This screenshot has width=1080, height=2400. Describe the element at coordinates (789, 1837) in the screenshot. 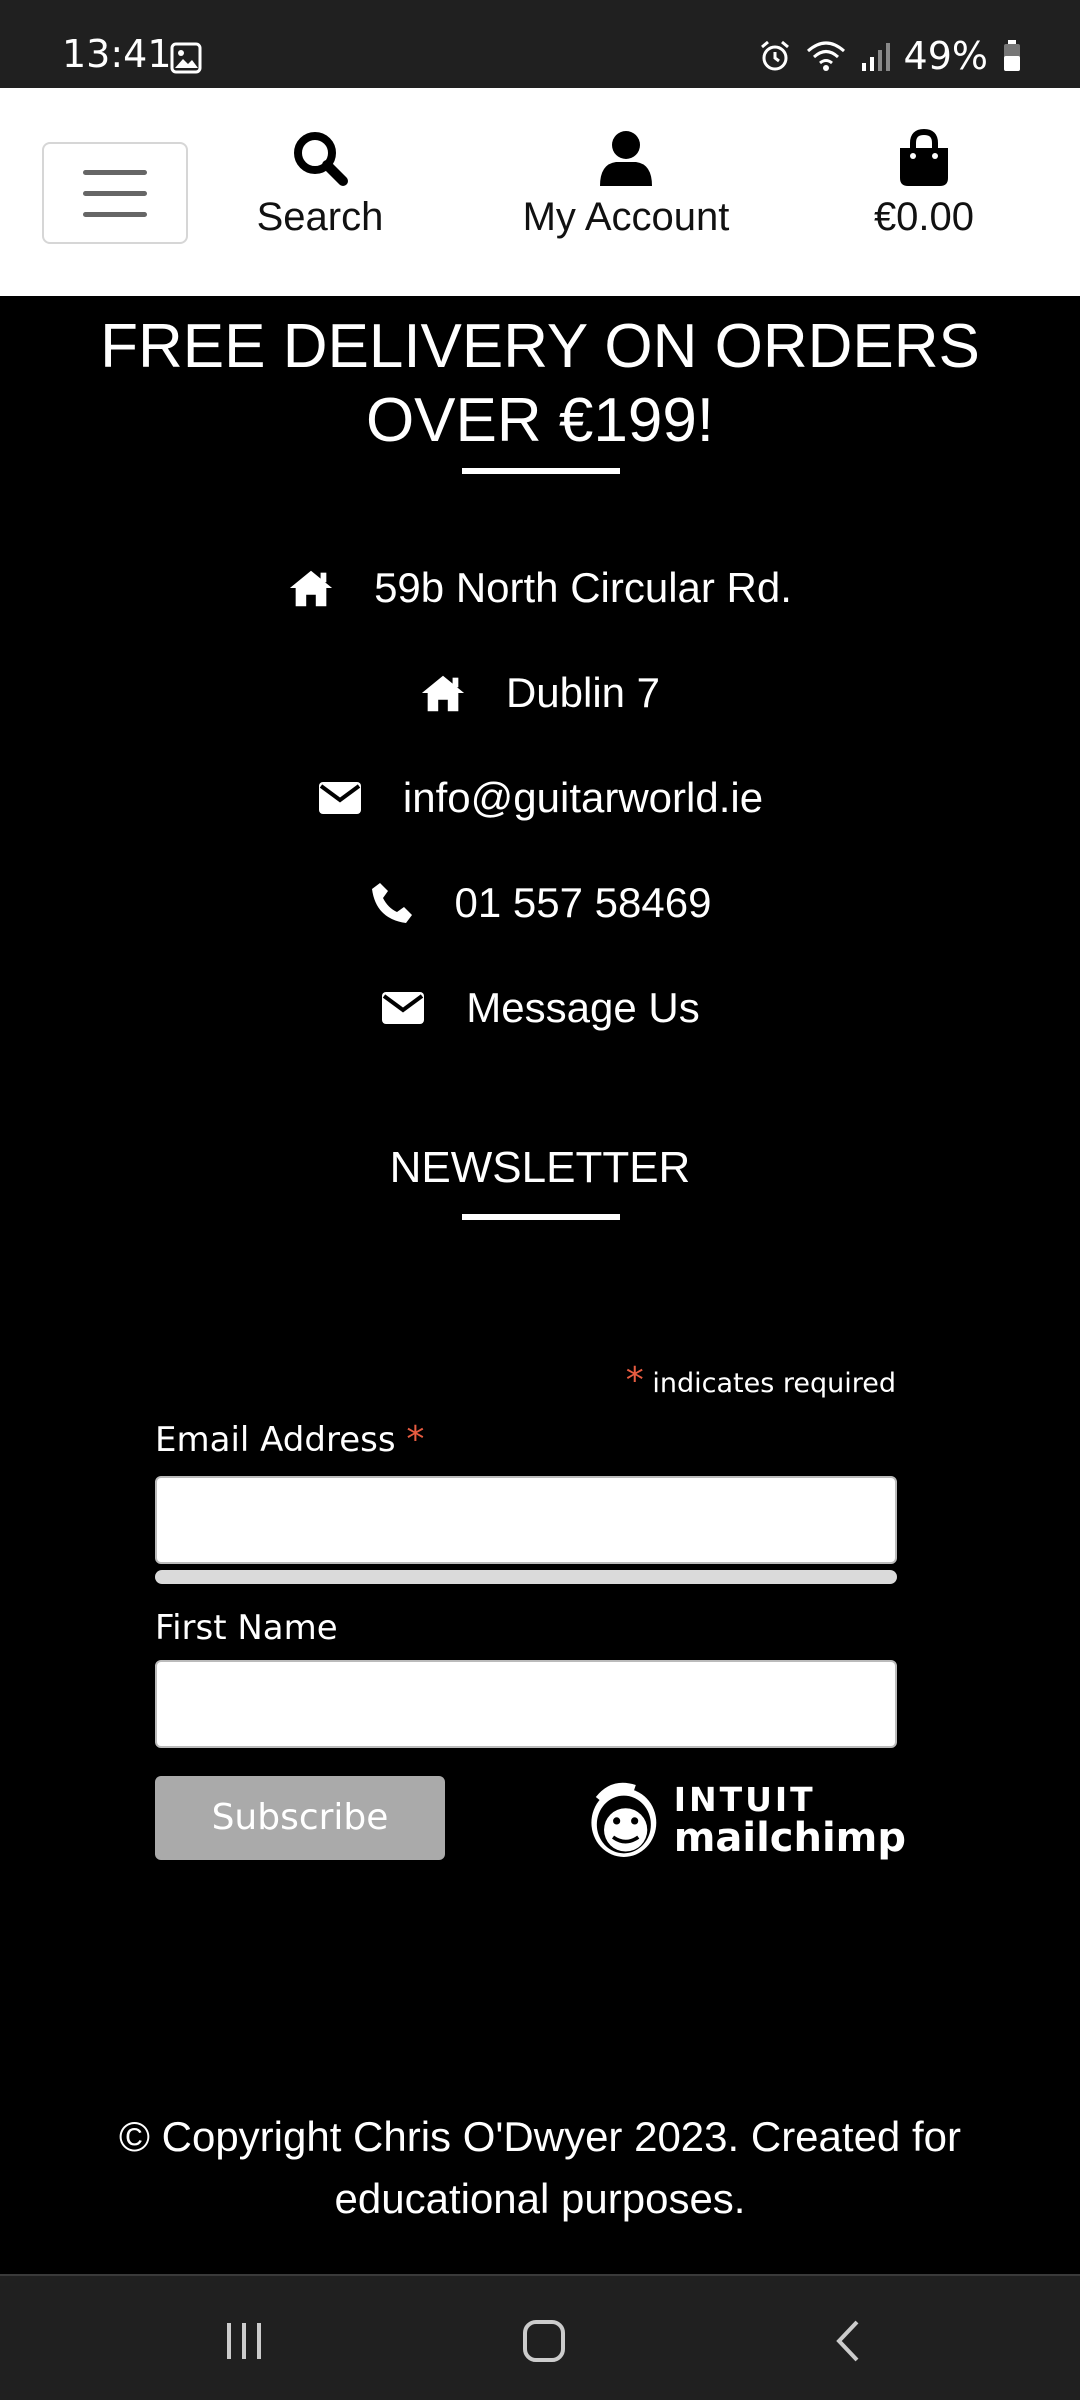

I see `mailchimp-brand-bottom: mailchimp` at that location.